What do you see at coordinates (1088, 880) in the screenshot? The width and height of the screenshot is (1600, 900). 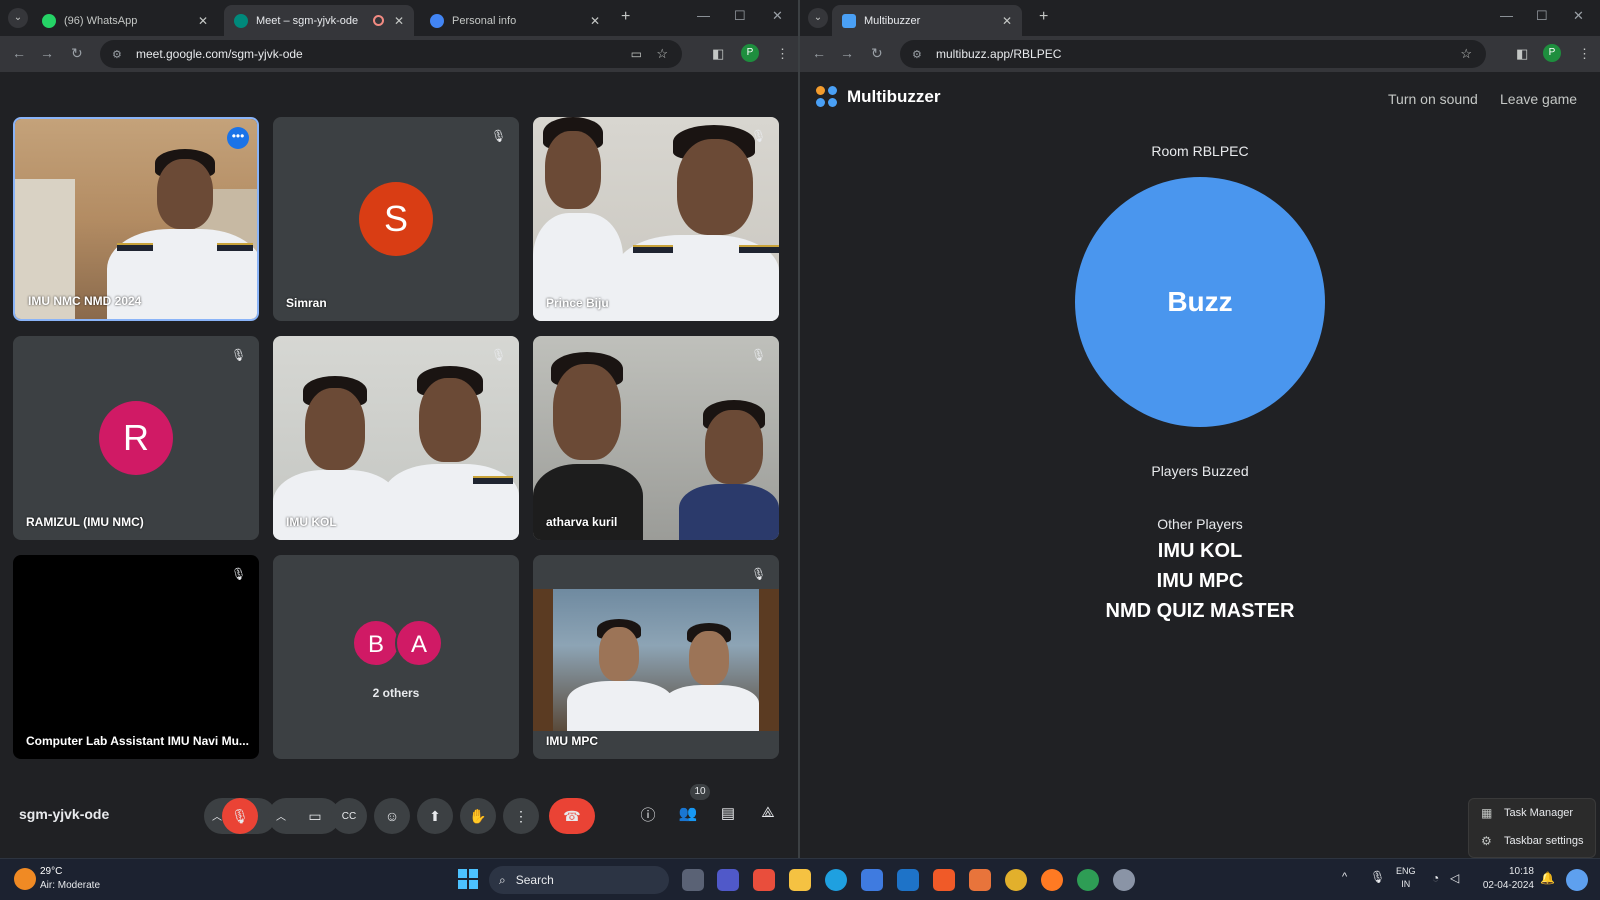 I see `chrome-profile-icon` at bounding box center [1088, 880].